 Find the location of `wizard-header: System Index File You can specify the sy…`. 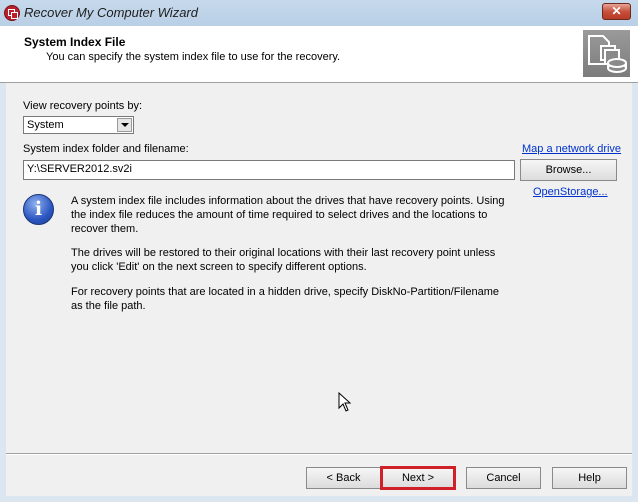

wizard-header: System Index File You can specify the sy… is located at coordinates (319, 54).